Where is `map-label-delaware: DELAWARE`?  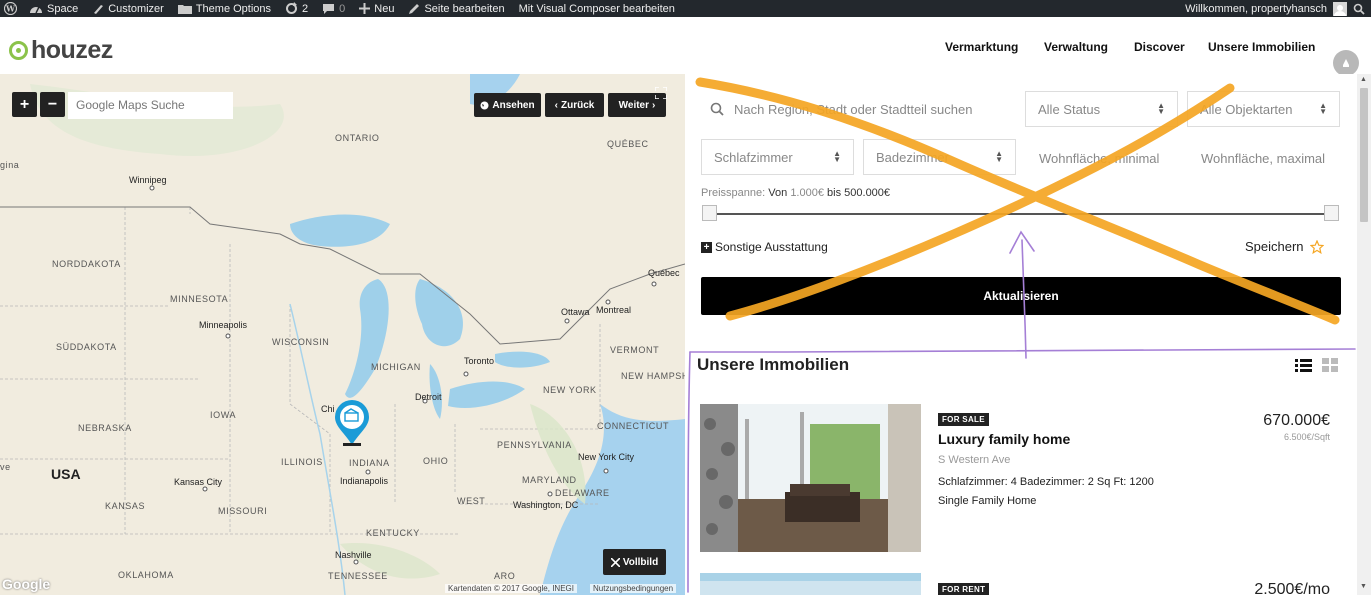 map-label-delaware: DELAWARE is located at coordinates (582, 493).